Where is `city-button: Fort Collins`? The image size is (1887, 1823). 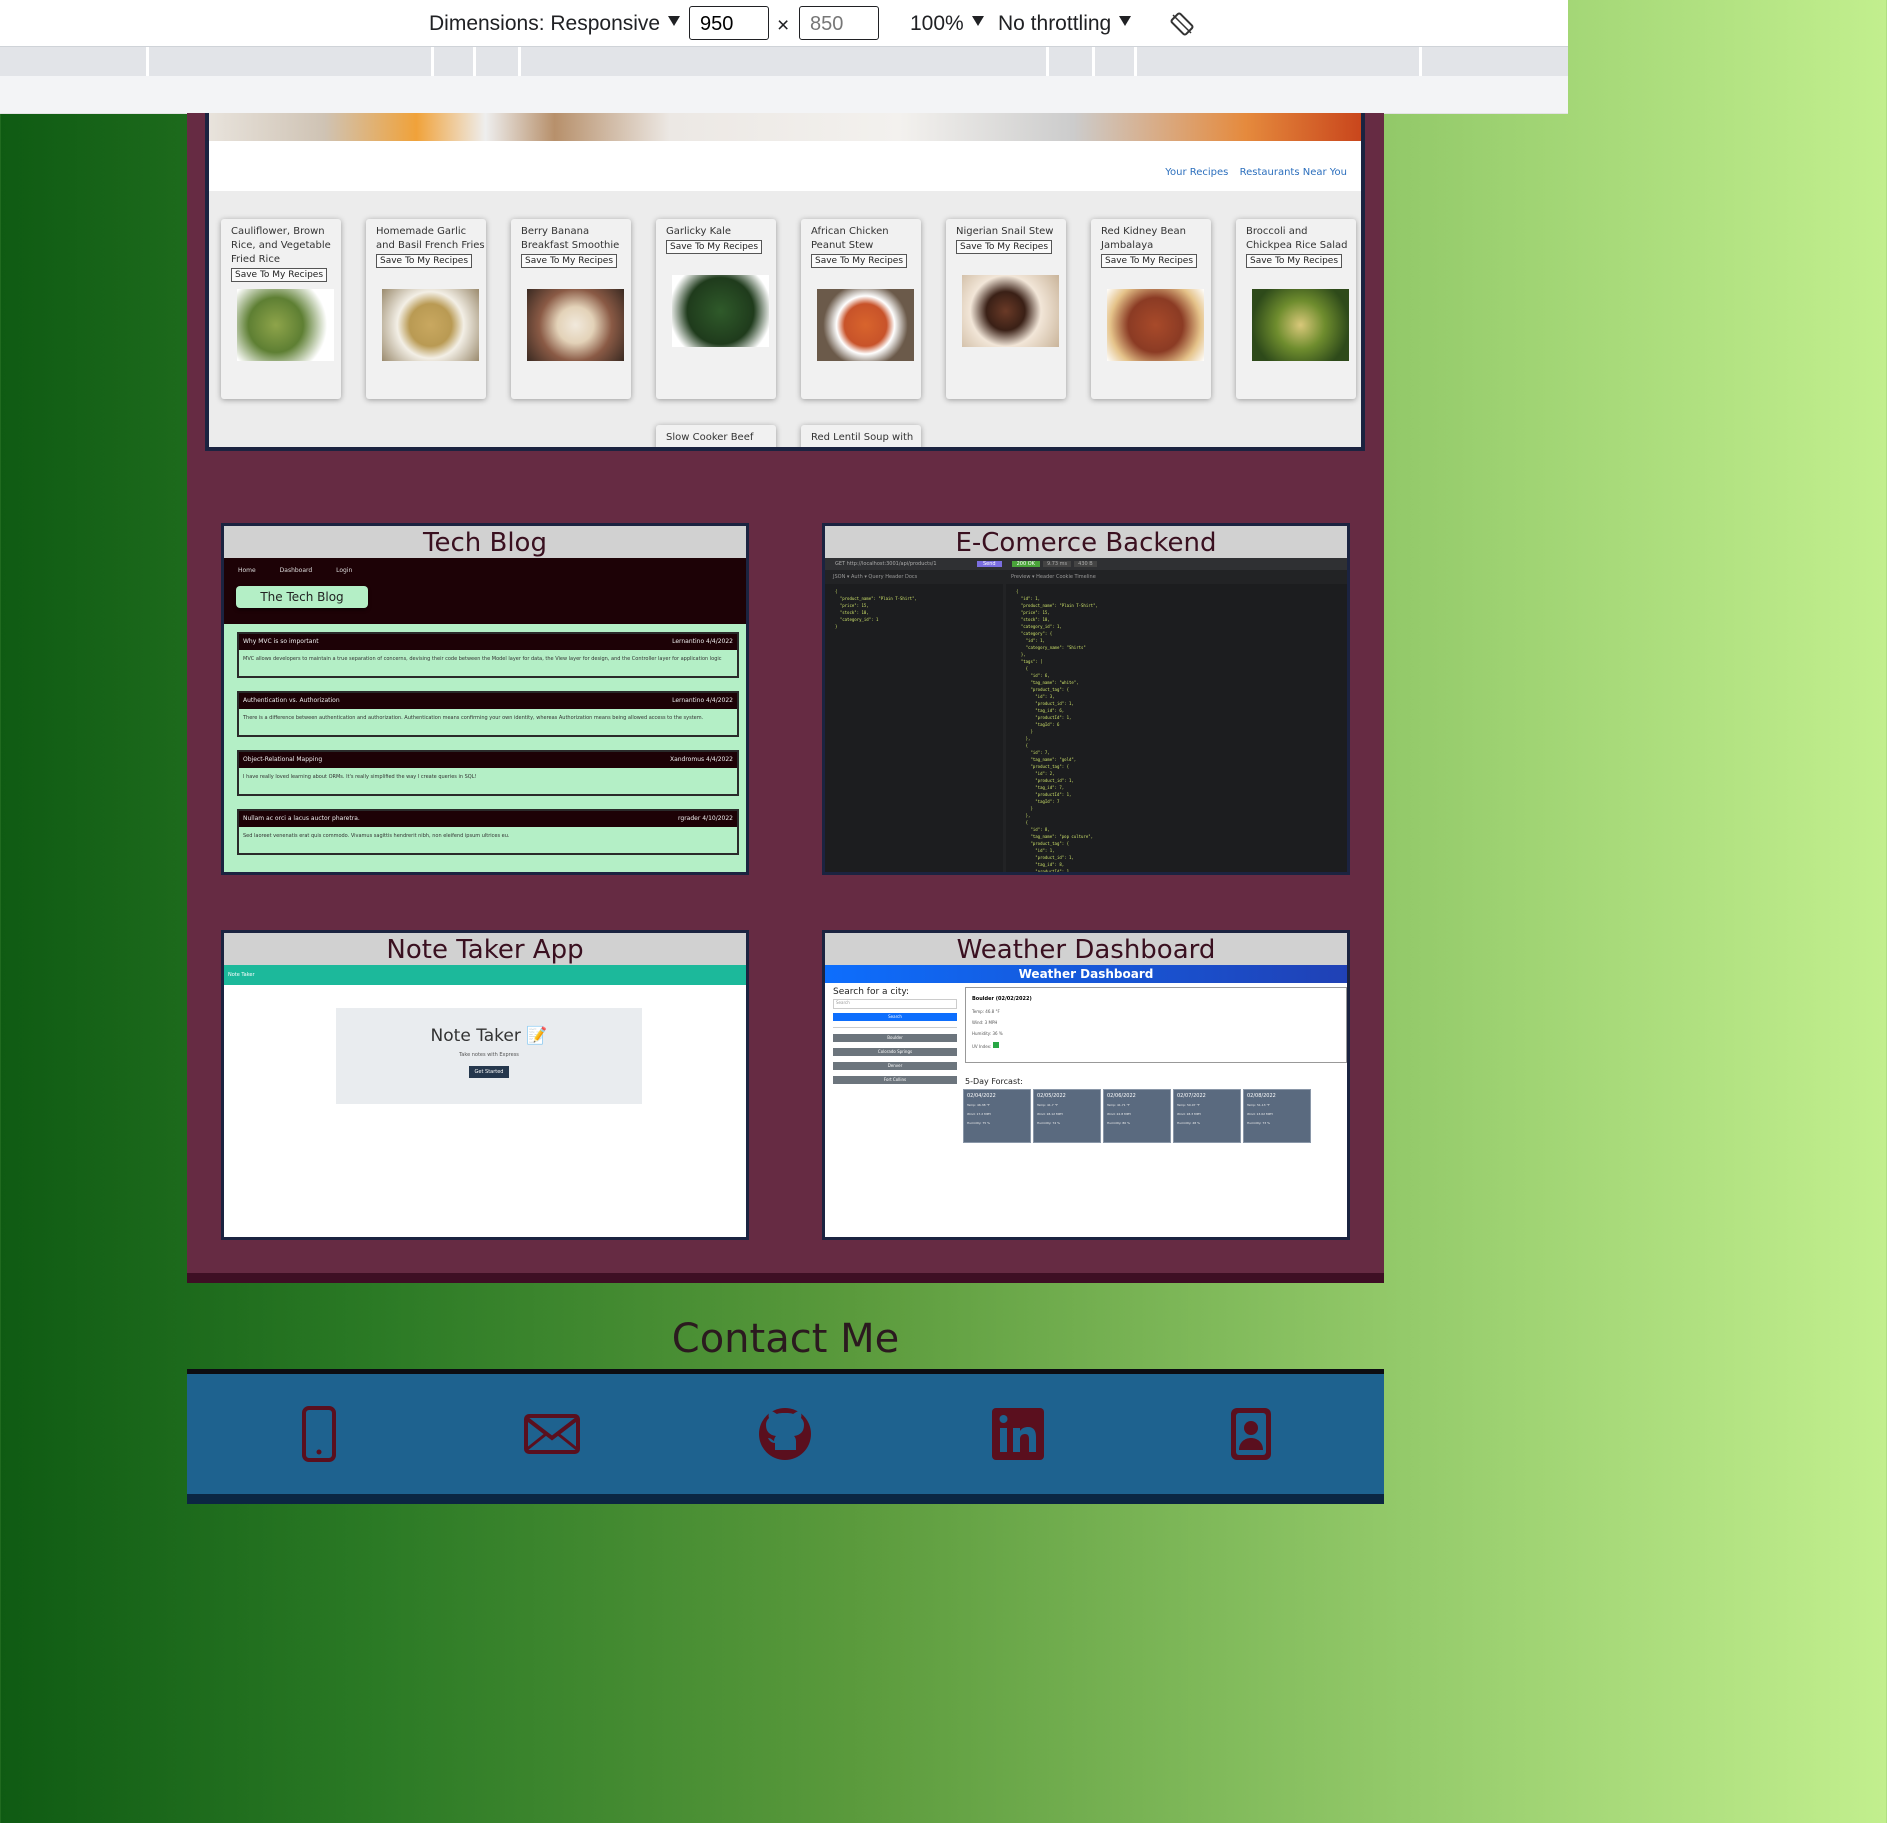 city-button: Fort Collins is located at coordinates (895, 1080).